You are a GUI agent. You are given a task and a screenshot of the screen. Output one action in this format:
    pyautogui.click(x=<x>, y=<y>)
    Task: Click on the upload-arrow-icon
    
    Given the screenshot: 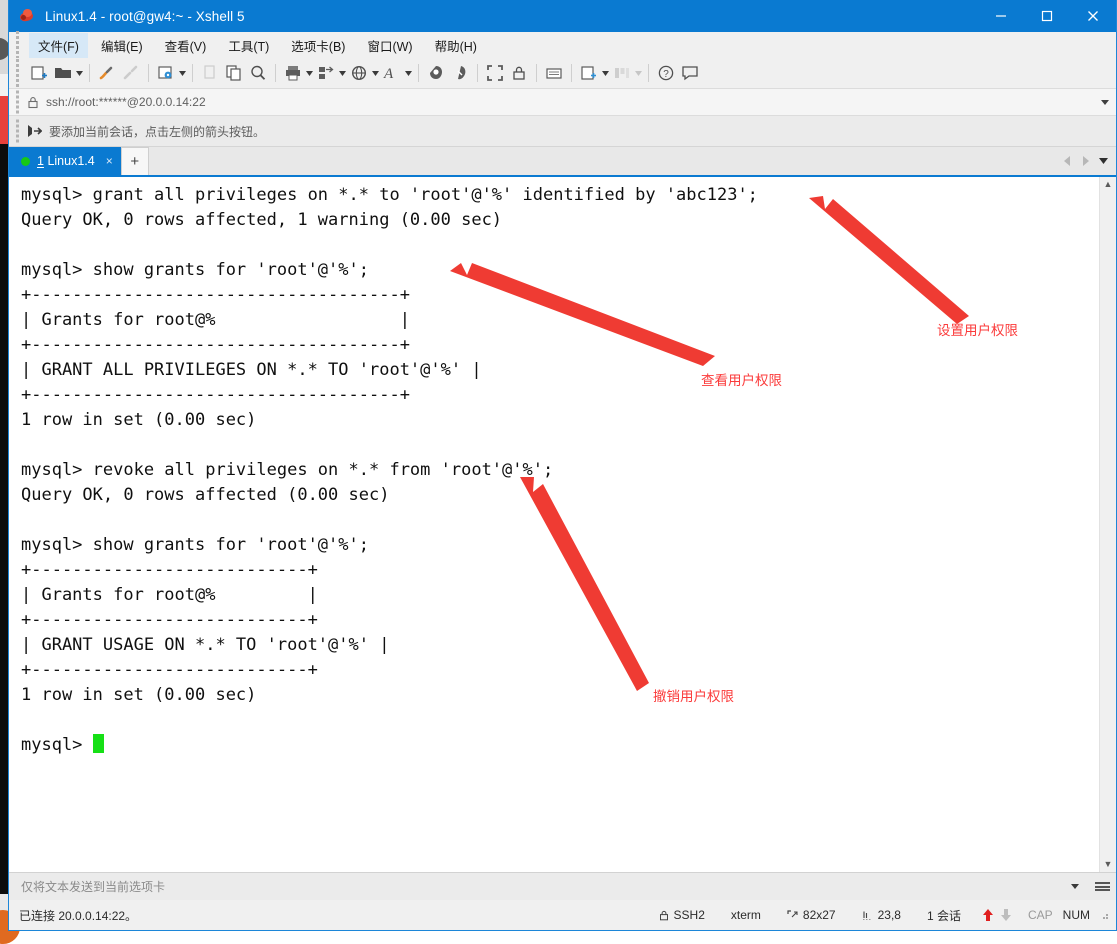 What is the action you would take?
    pyautogui.click(x=986, y=915)
    